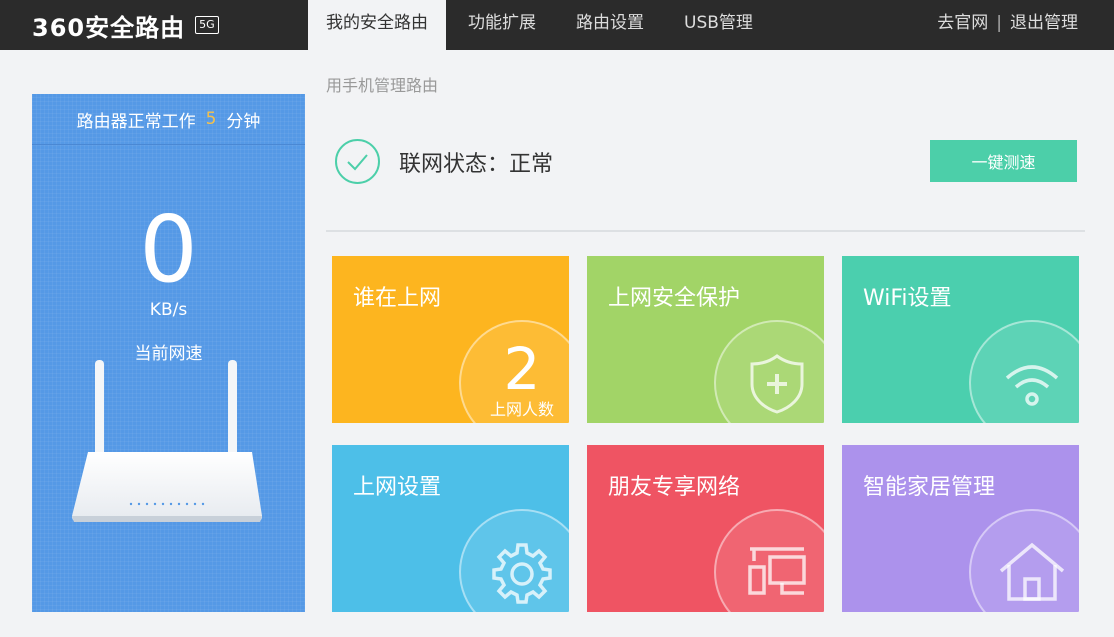  I want to click on shield-plus-icon, so click(777, 384).